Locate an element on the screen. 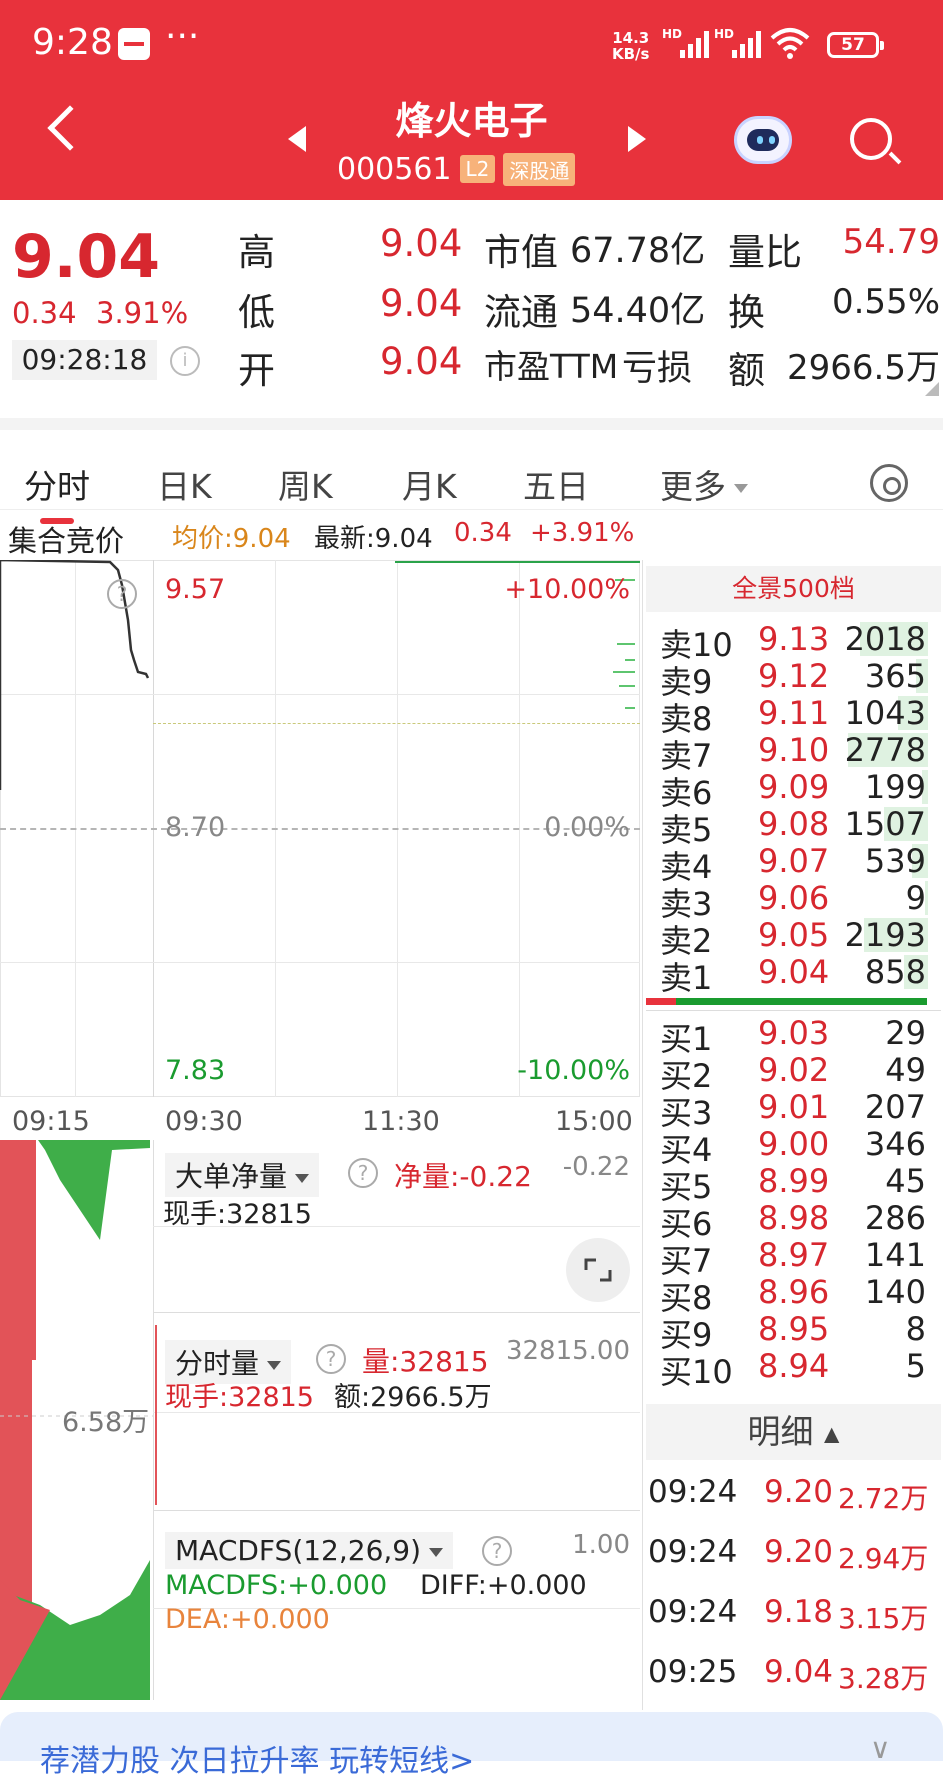 This screenshot has height=1780, width=943. fullscreen-icon is located at coordinates (598, 1270).